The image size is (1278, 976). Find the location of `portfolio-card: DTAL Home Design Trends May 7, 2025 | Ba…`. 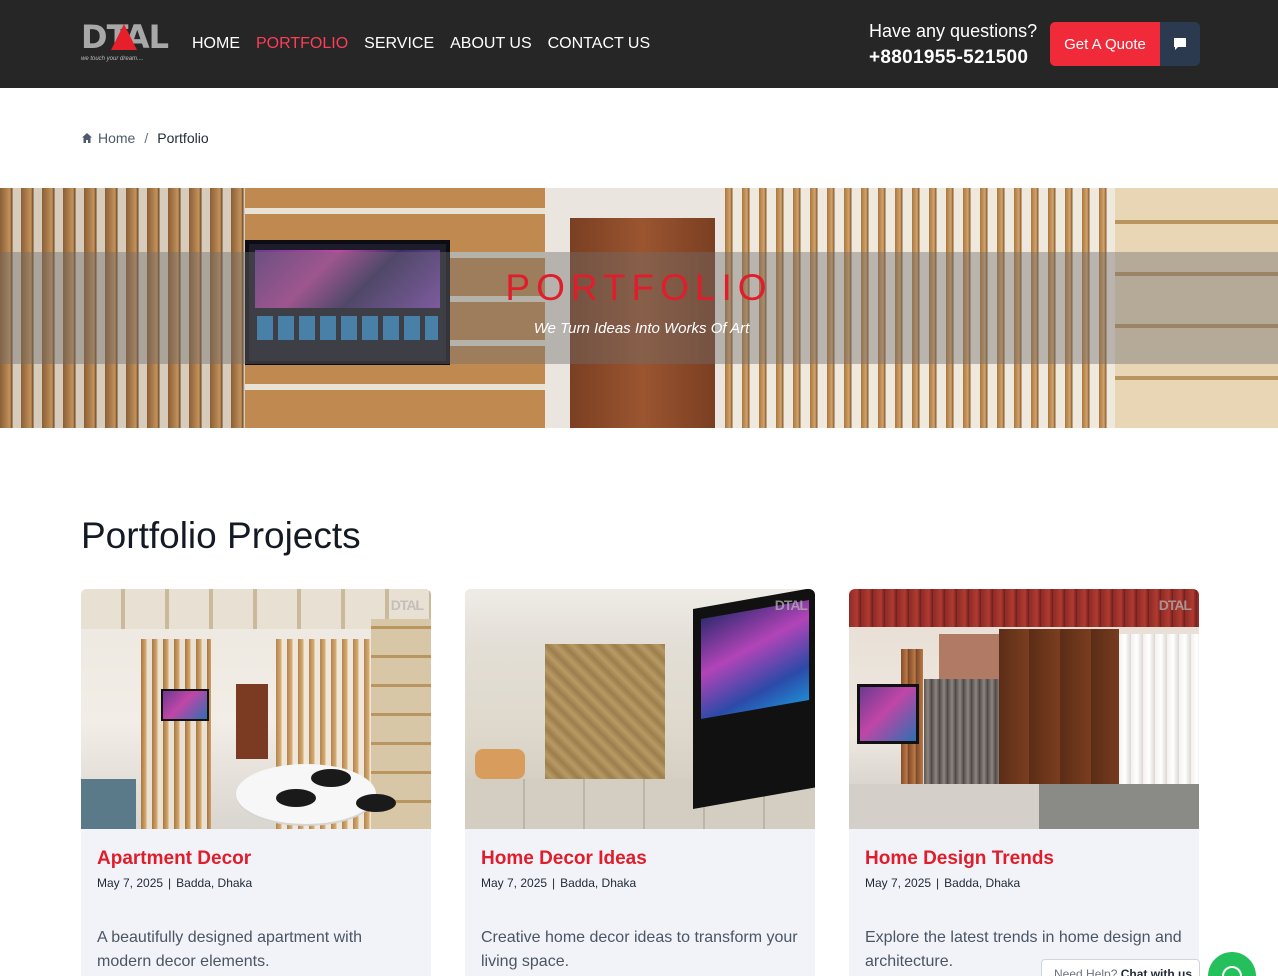

portfolio-card: DTAL Home Design Trends May 7, 2025 | Ba… is located at coordinates (1024, 782).